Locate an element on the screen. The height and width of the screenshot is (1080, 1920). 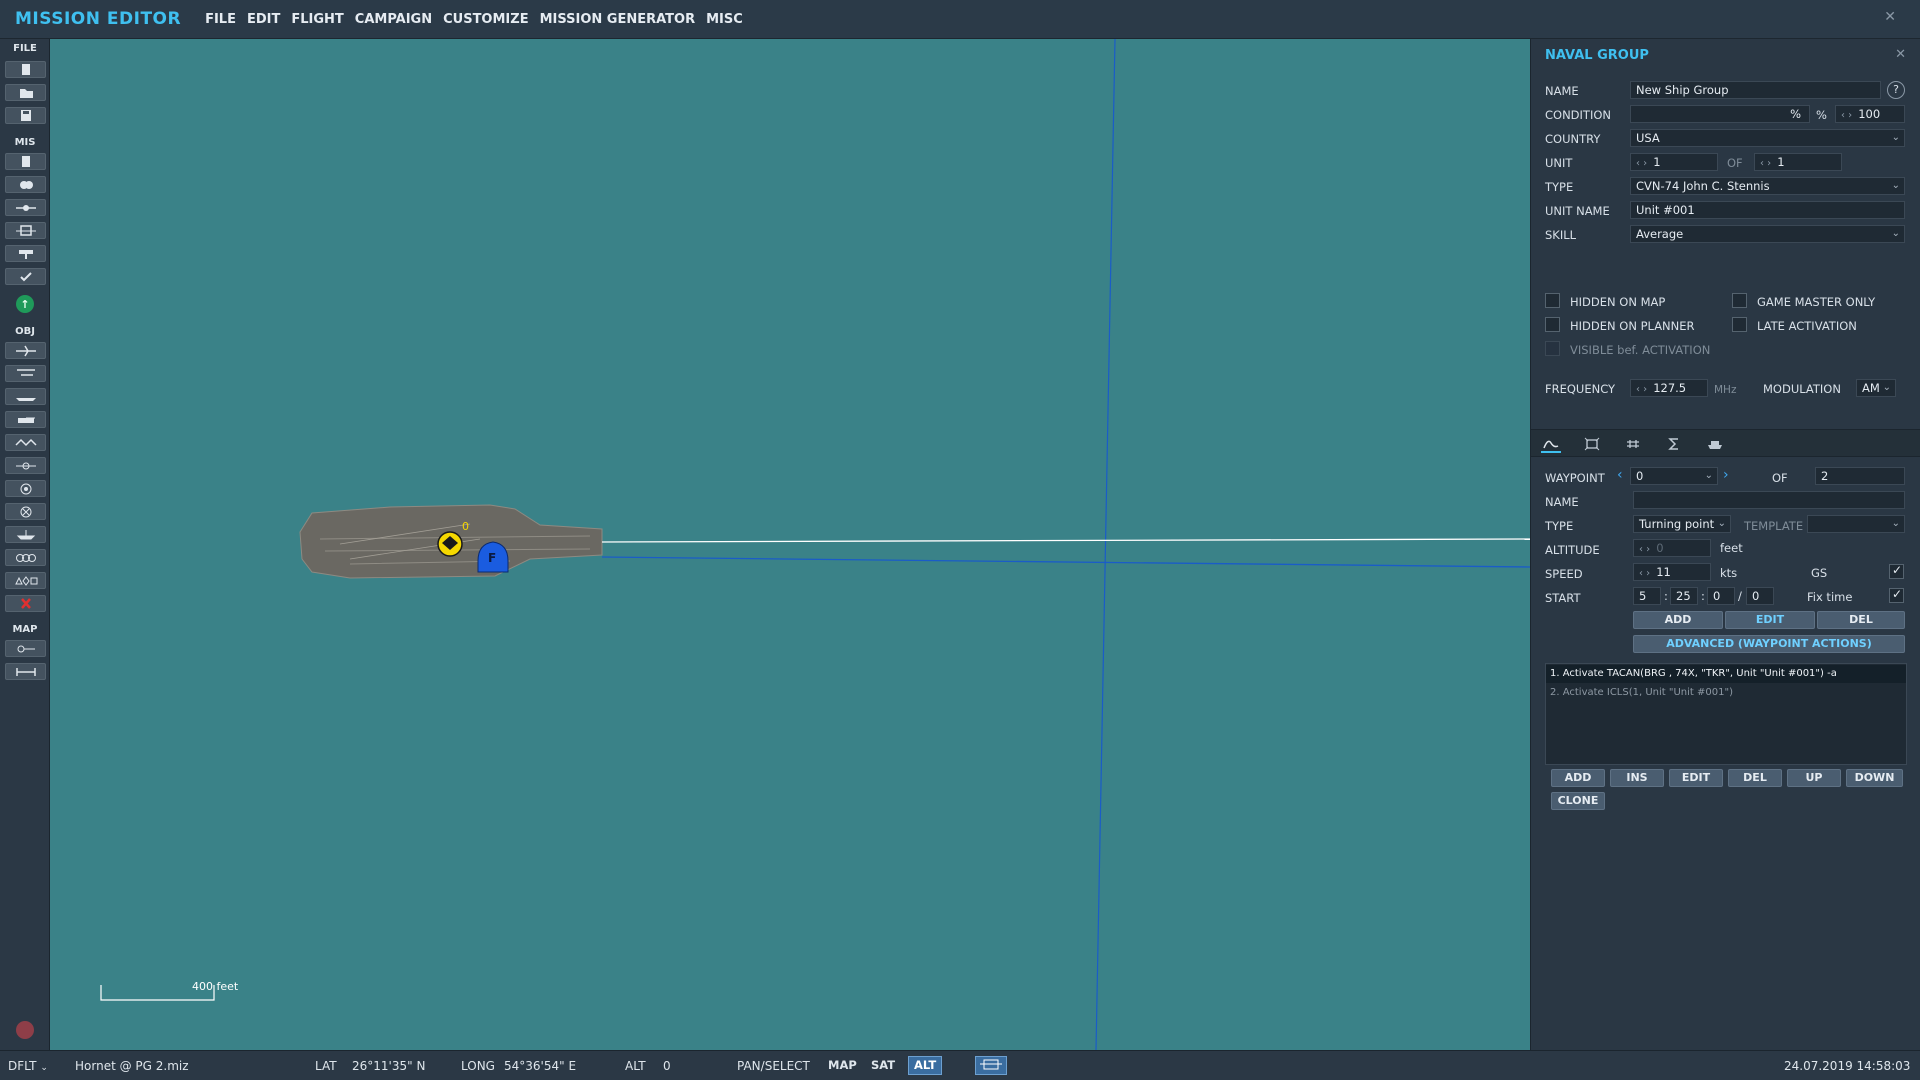
unit-spinner: ‹ › 1 is located at coordinates (1674, 162).